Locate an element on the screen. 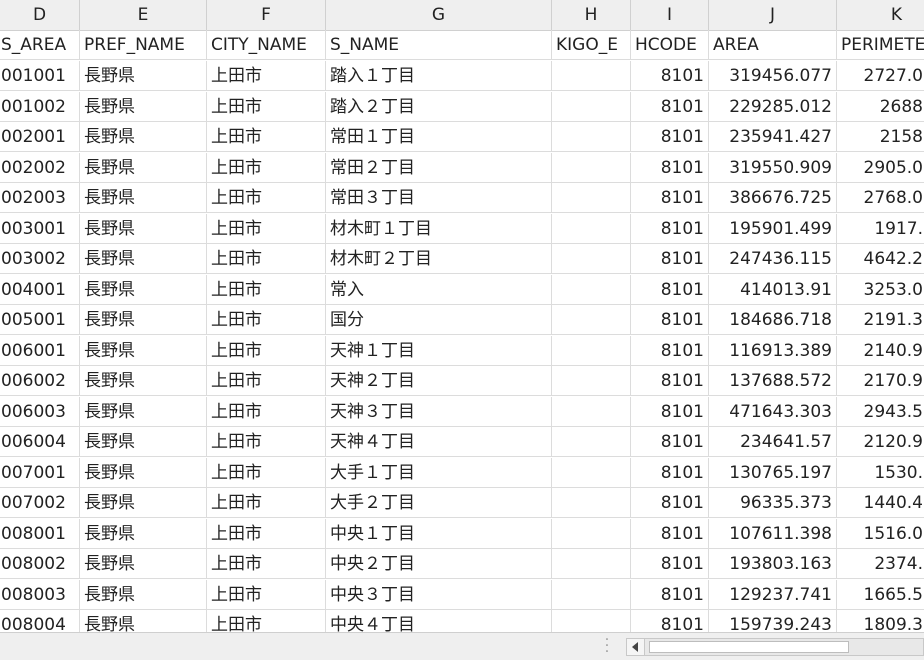 This screenshot has width=924, height=660. cell-area: 137688.572 is located at coordinates (773, 381).